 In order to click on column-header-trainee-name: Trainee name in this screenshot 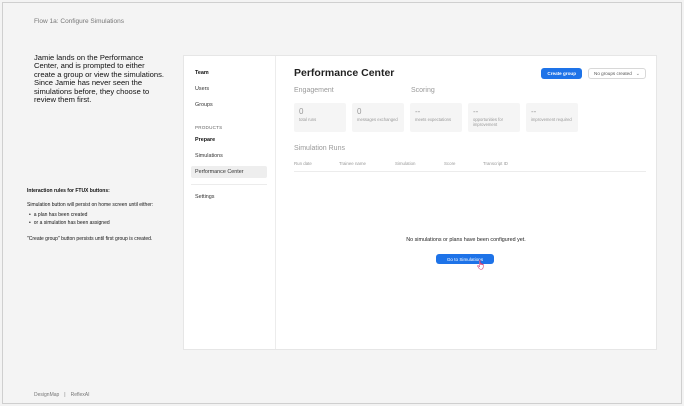, I will do `click(367, 163)`.